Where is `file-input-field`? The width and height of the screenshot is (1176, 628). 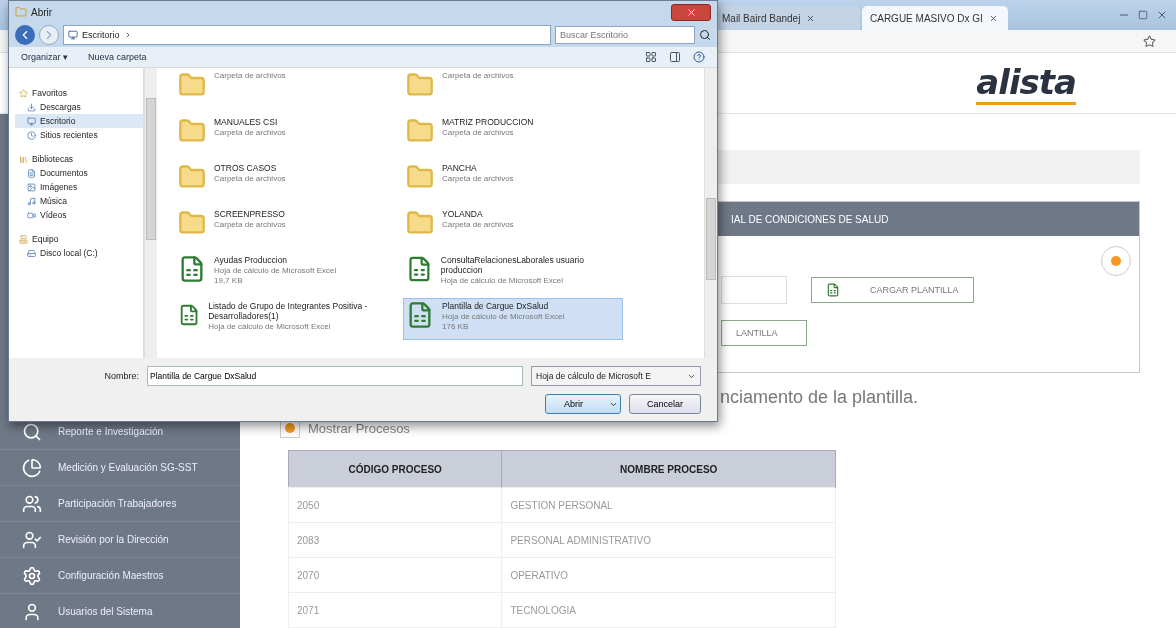 file-input-field is located at coordinates (754, 290).